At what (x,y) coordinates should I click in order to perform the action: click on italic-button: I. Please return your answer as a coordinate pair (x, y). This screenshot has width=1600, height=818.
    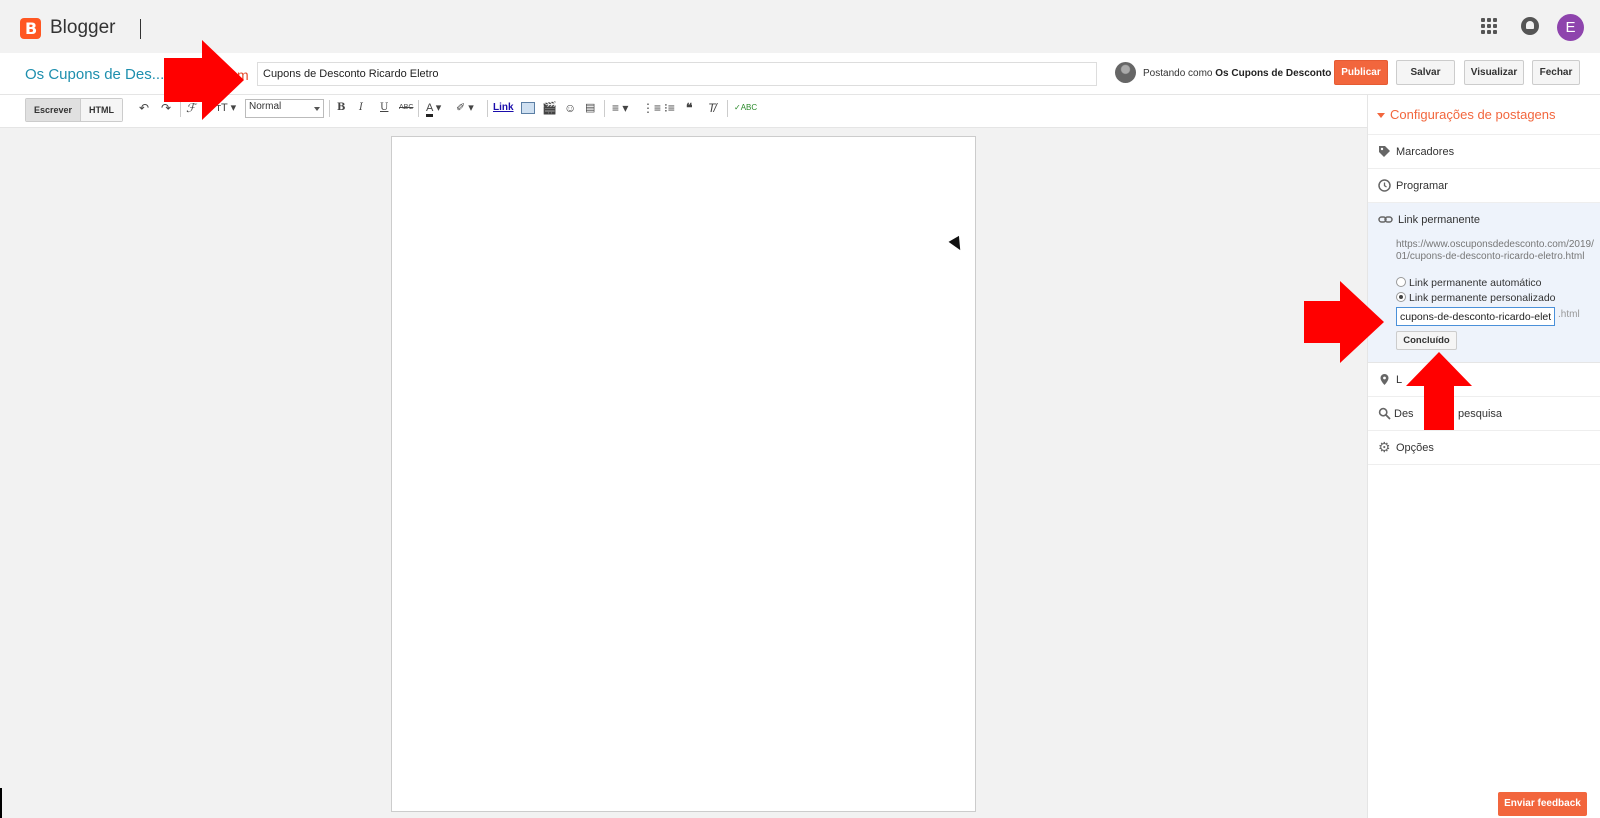
    Looking at the image, I should click on (361, 108).